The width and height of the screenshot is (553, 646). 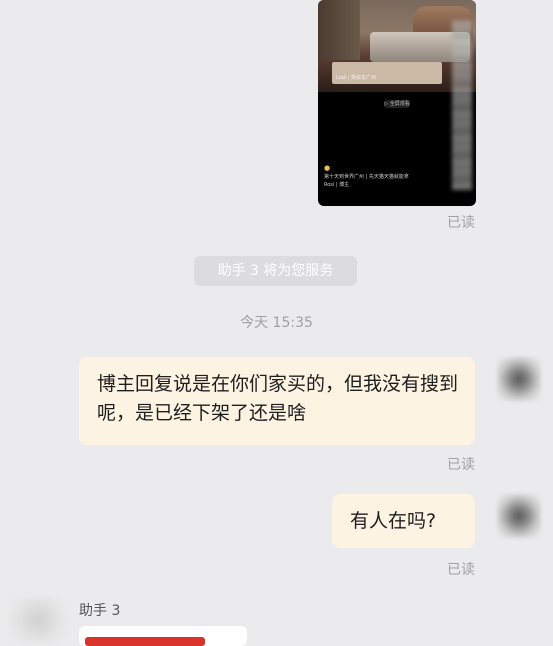 I want to click on image-caption-meta: Rosi | 博主, so click(x=337, y=185).